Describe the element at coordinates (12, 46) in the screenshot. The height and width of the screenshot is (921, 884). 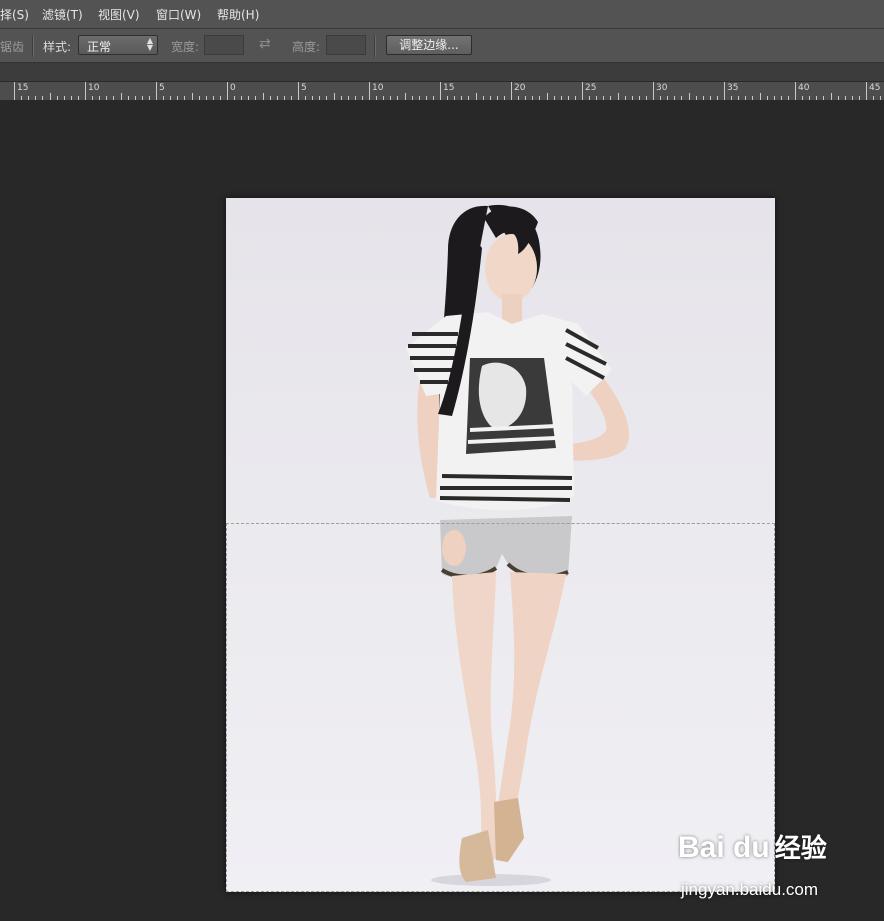
I see `antialias-label: 锯齿` at that location.